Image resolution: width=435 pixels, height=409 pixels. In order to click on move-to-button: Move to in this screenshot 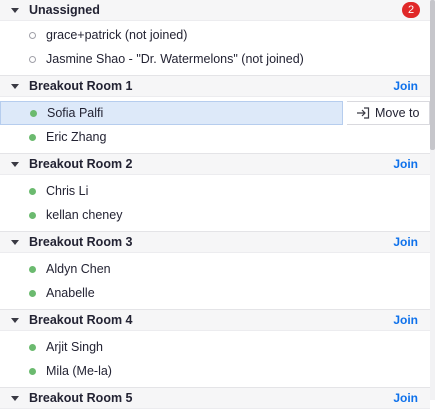, I will do `click(388, 113)`.